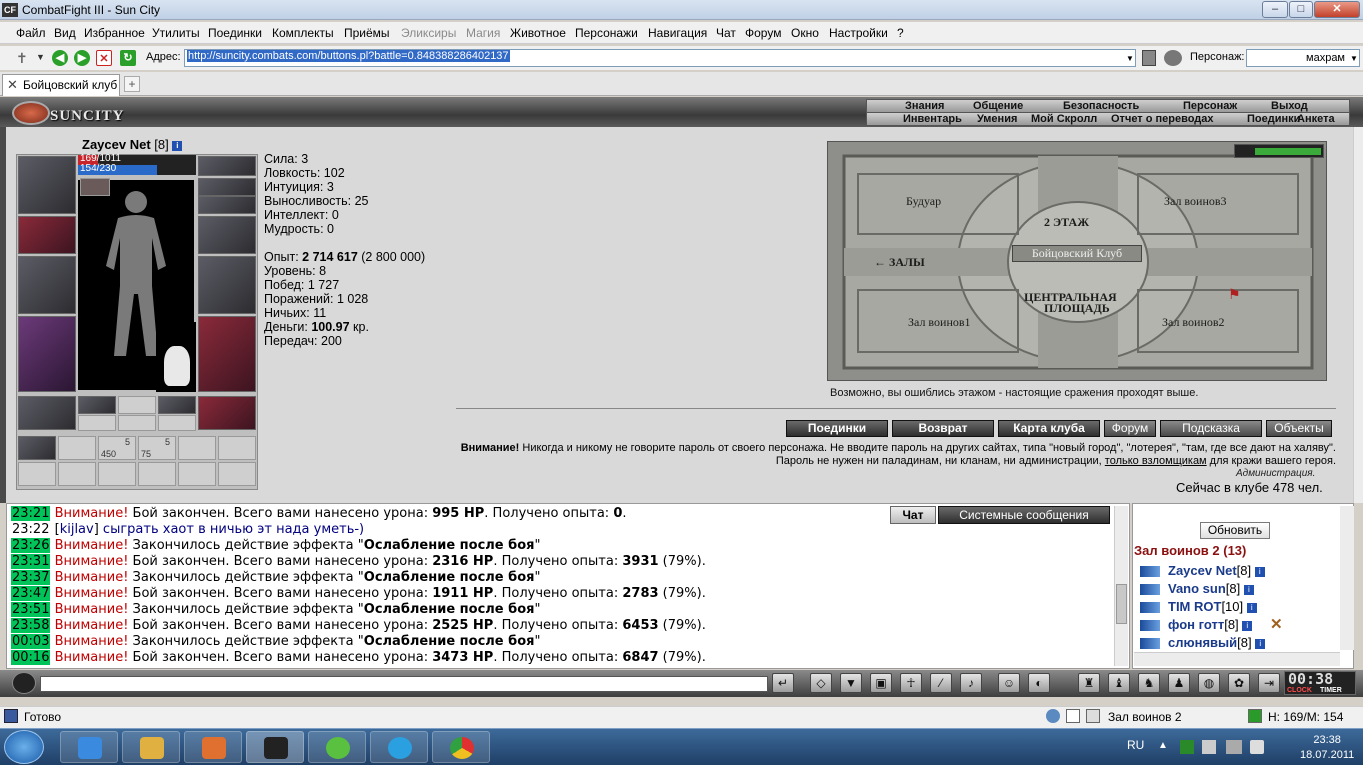 The image size is (1363, 765). What do you see at coordinates (1347, 578) in the screenshot?
I see `room-scrollbar` at bounding box center [1347, 578].